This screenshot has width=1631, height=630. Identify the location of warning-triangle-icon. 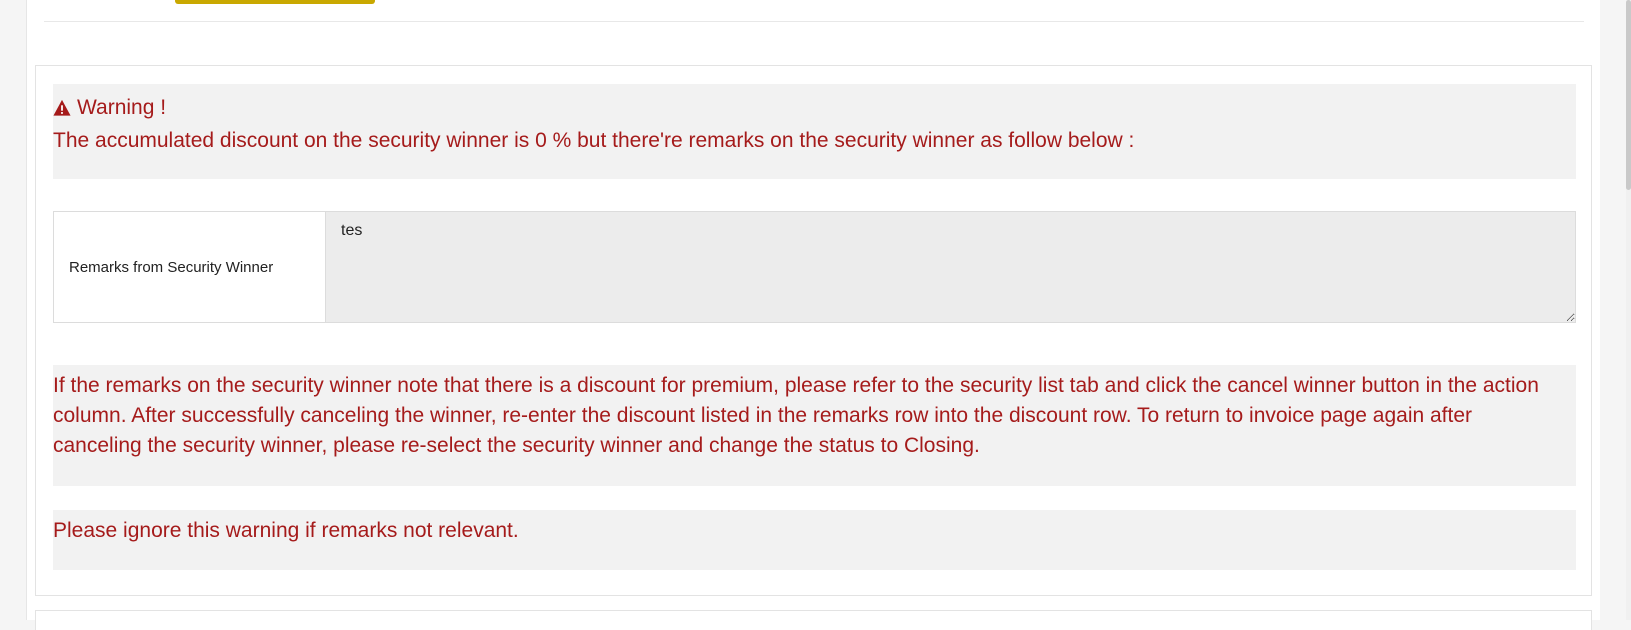
(62, 107).